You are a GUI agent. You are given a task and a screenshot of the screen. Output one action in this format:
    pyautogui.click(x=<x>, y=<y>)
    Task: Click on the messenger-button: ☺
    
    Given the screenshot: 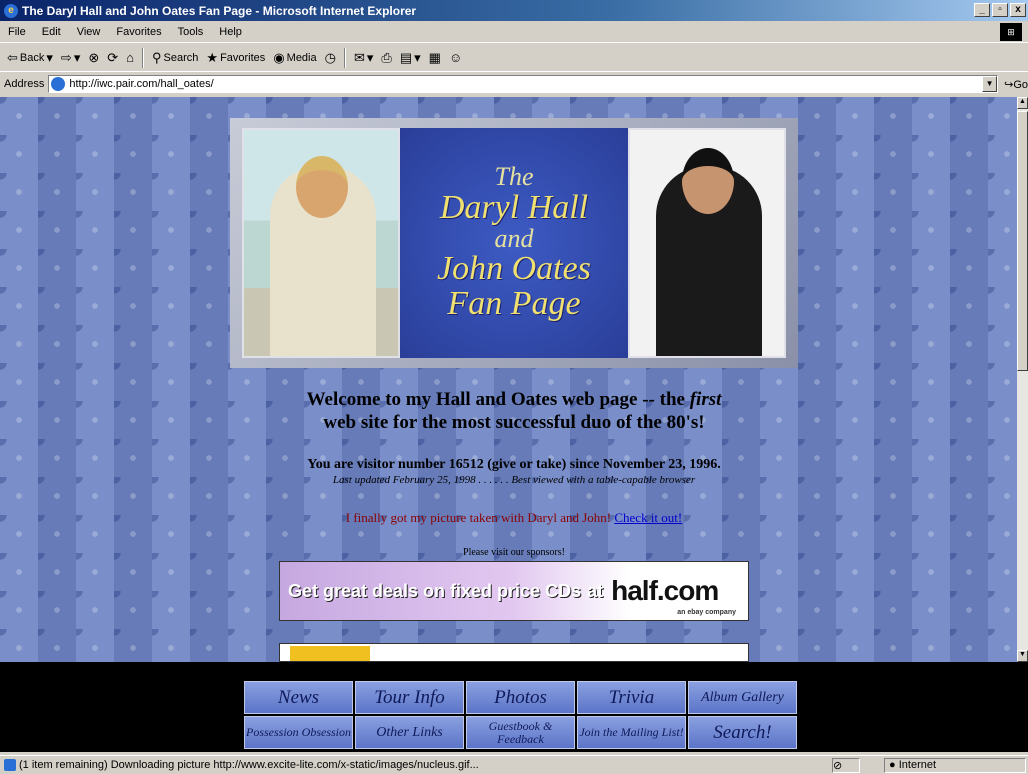 What is the action you would take?
    pyautogui.click(x=455, y=57)
    